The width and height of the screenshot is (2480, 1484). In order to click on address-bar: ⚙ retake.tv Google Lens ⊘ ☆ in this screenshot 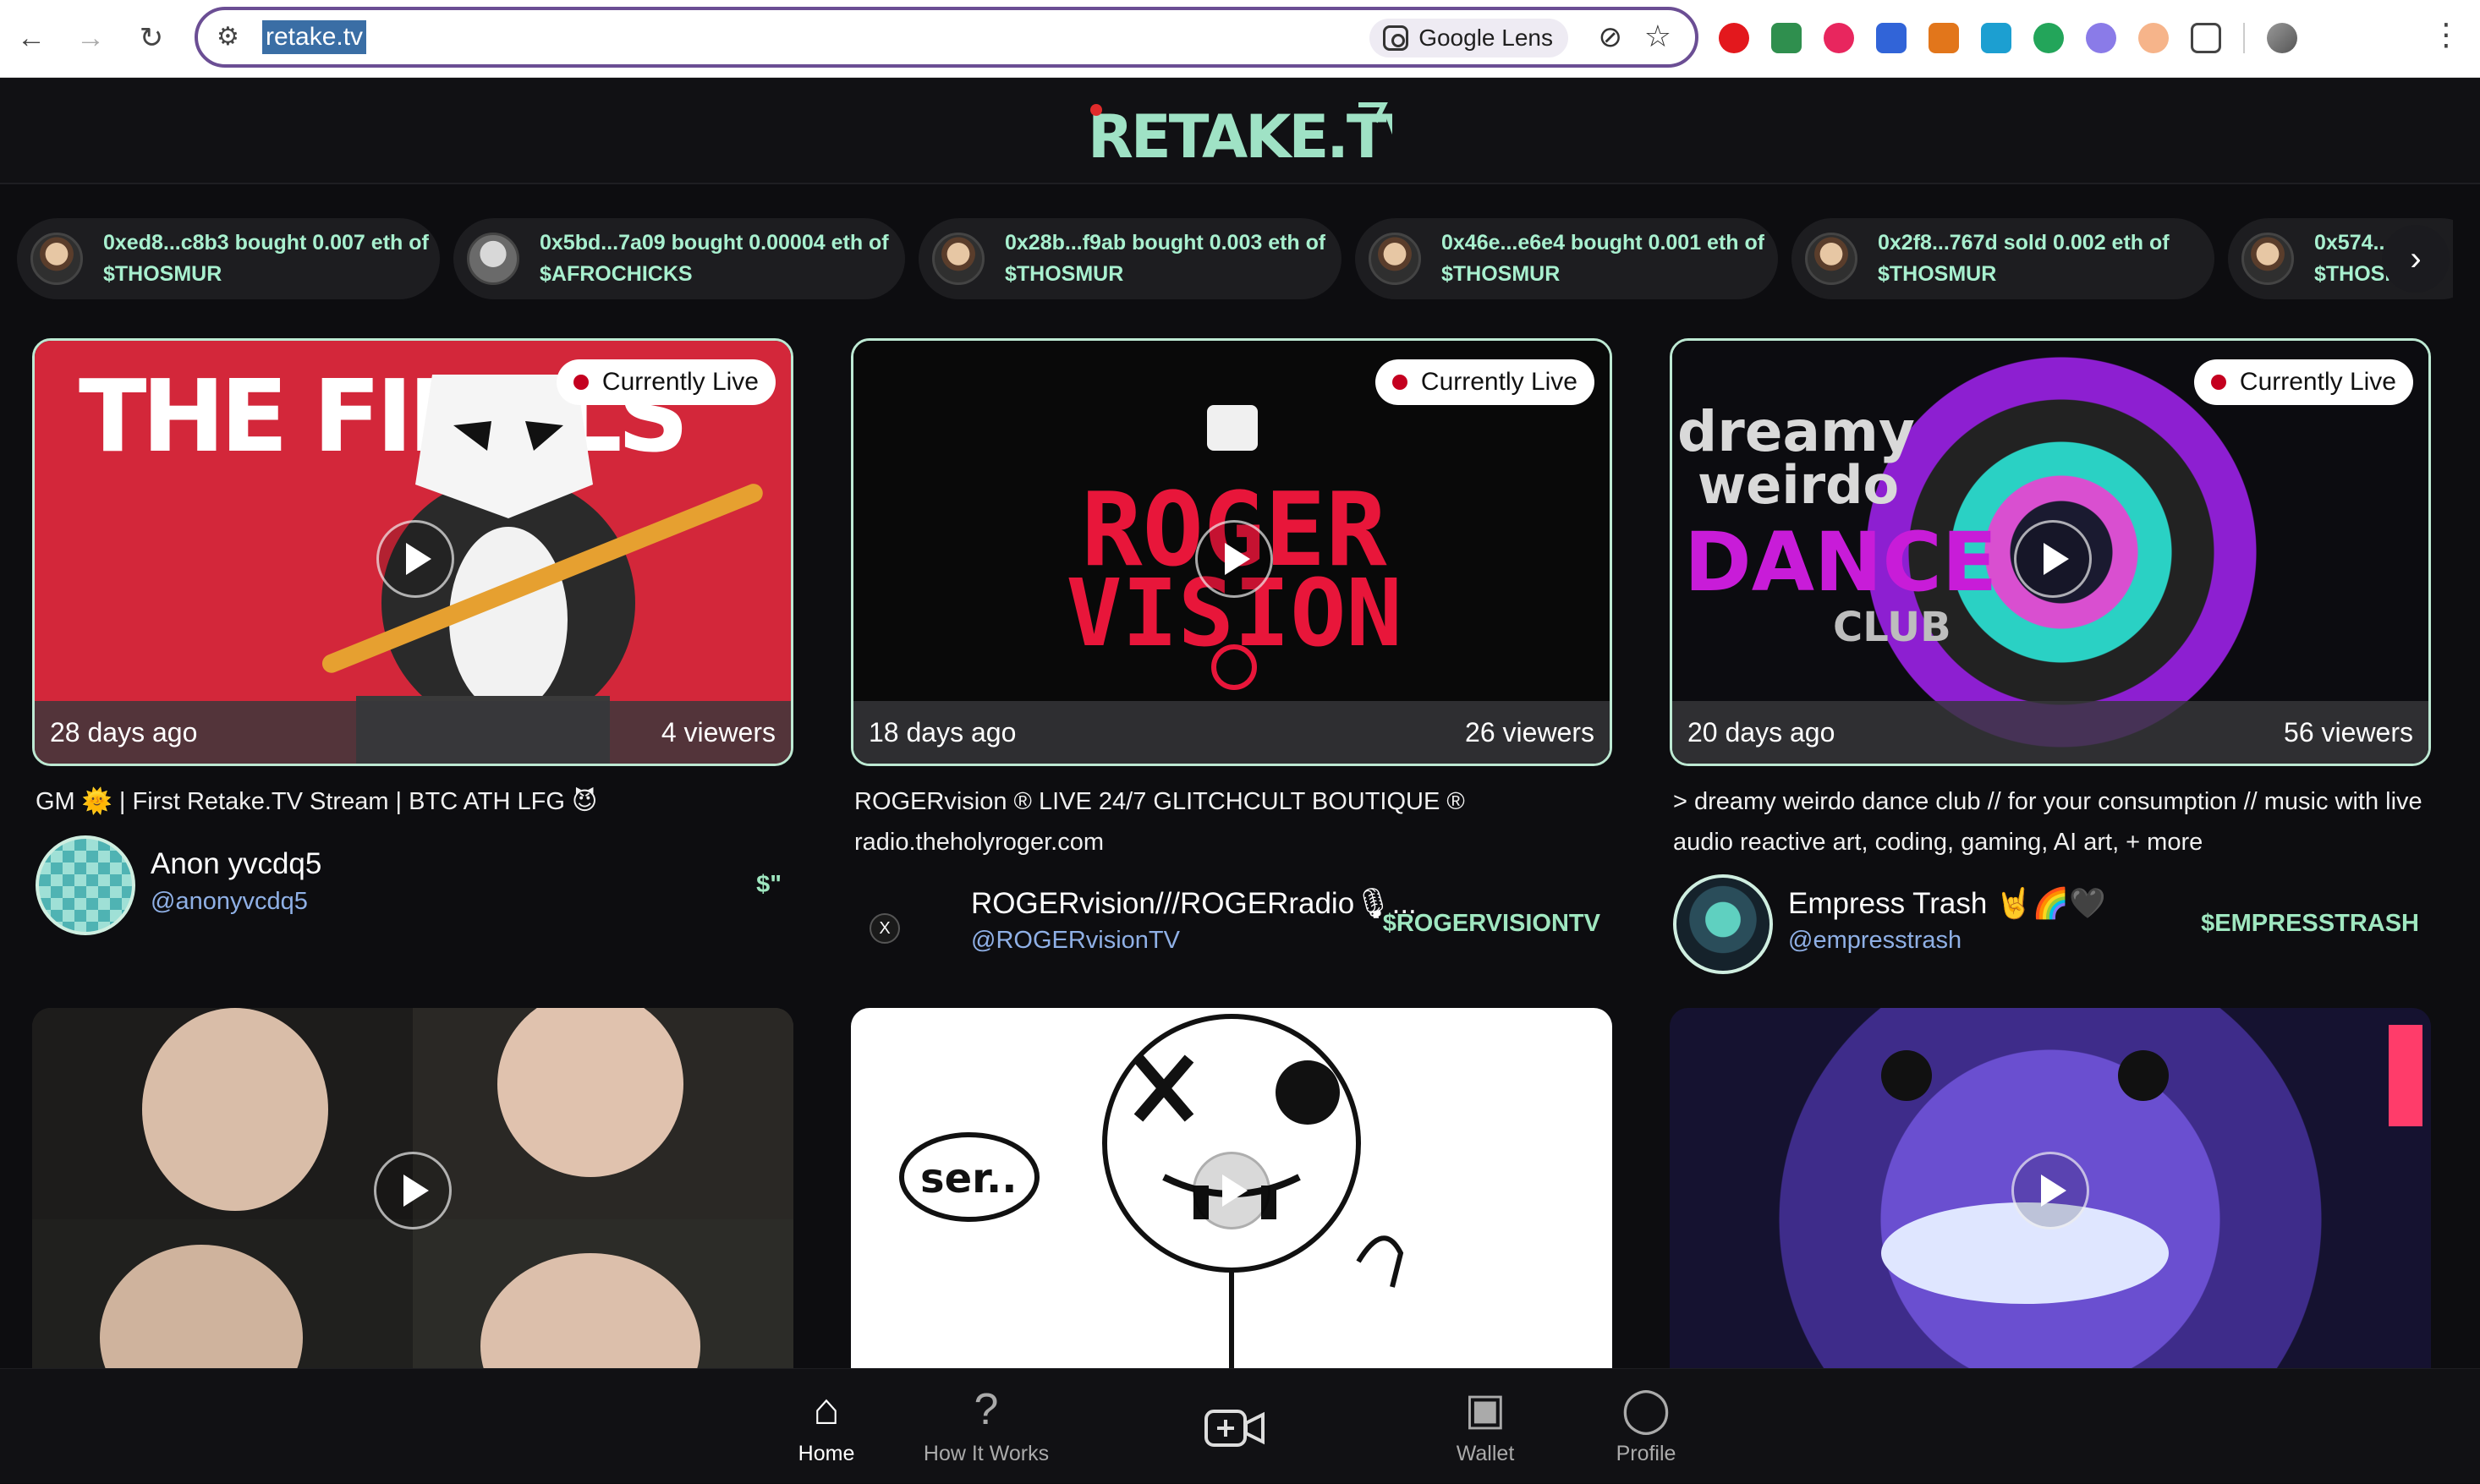, I will do `click(946, 37)`.